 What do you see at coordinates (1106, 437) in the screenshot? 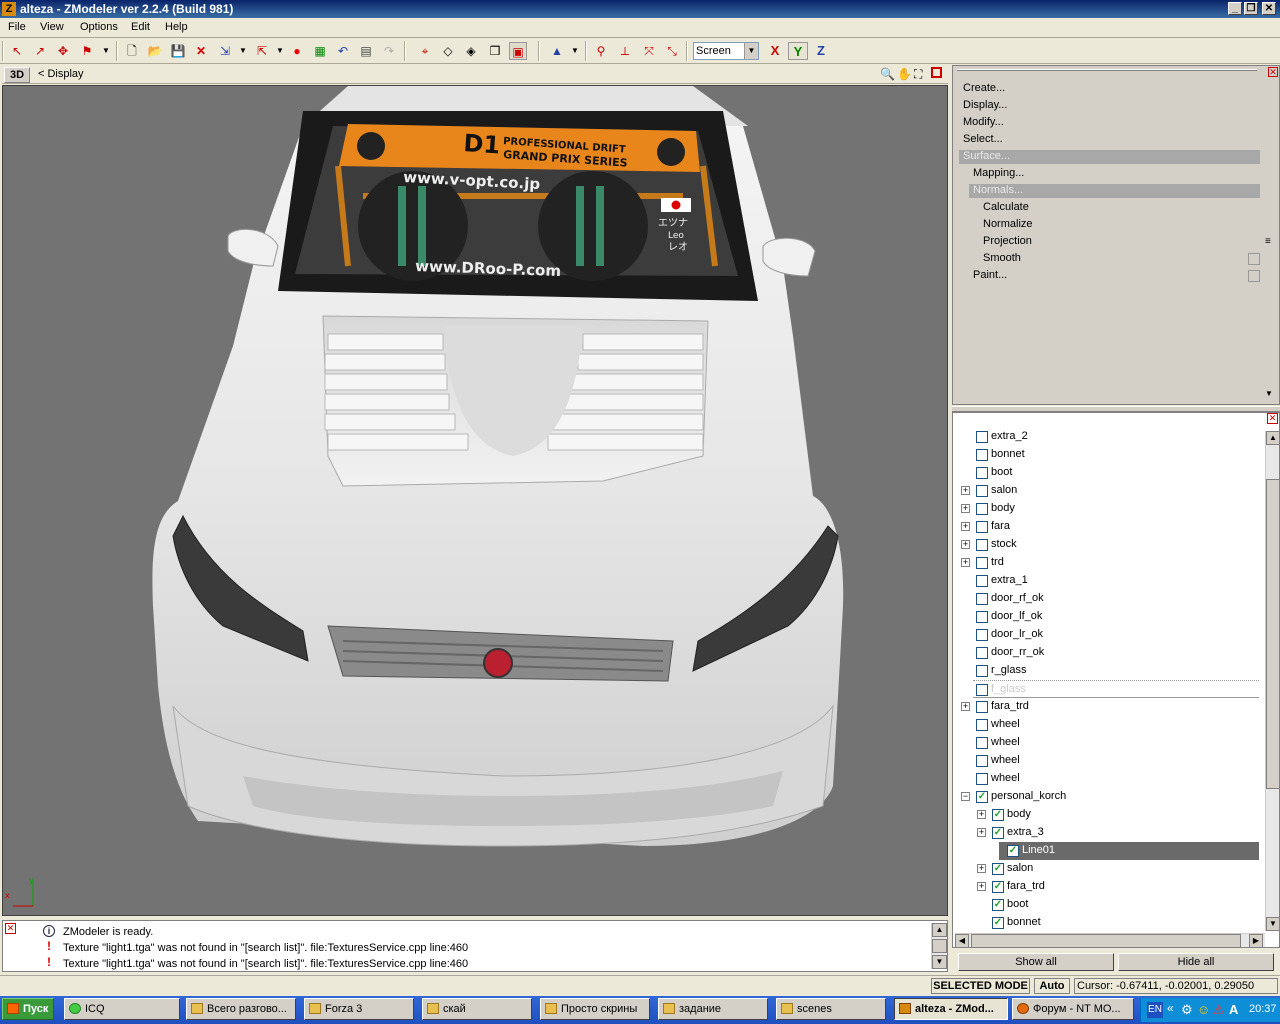
I see `tree-item: extra_2` at bounding box center [1106, 437].